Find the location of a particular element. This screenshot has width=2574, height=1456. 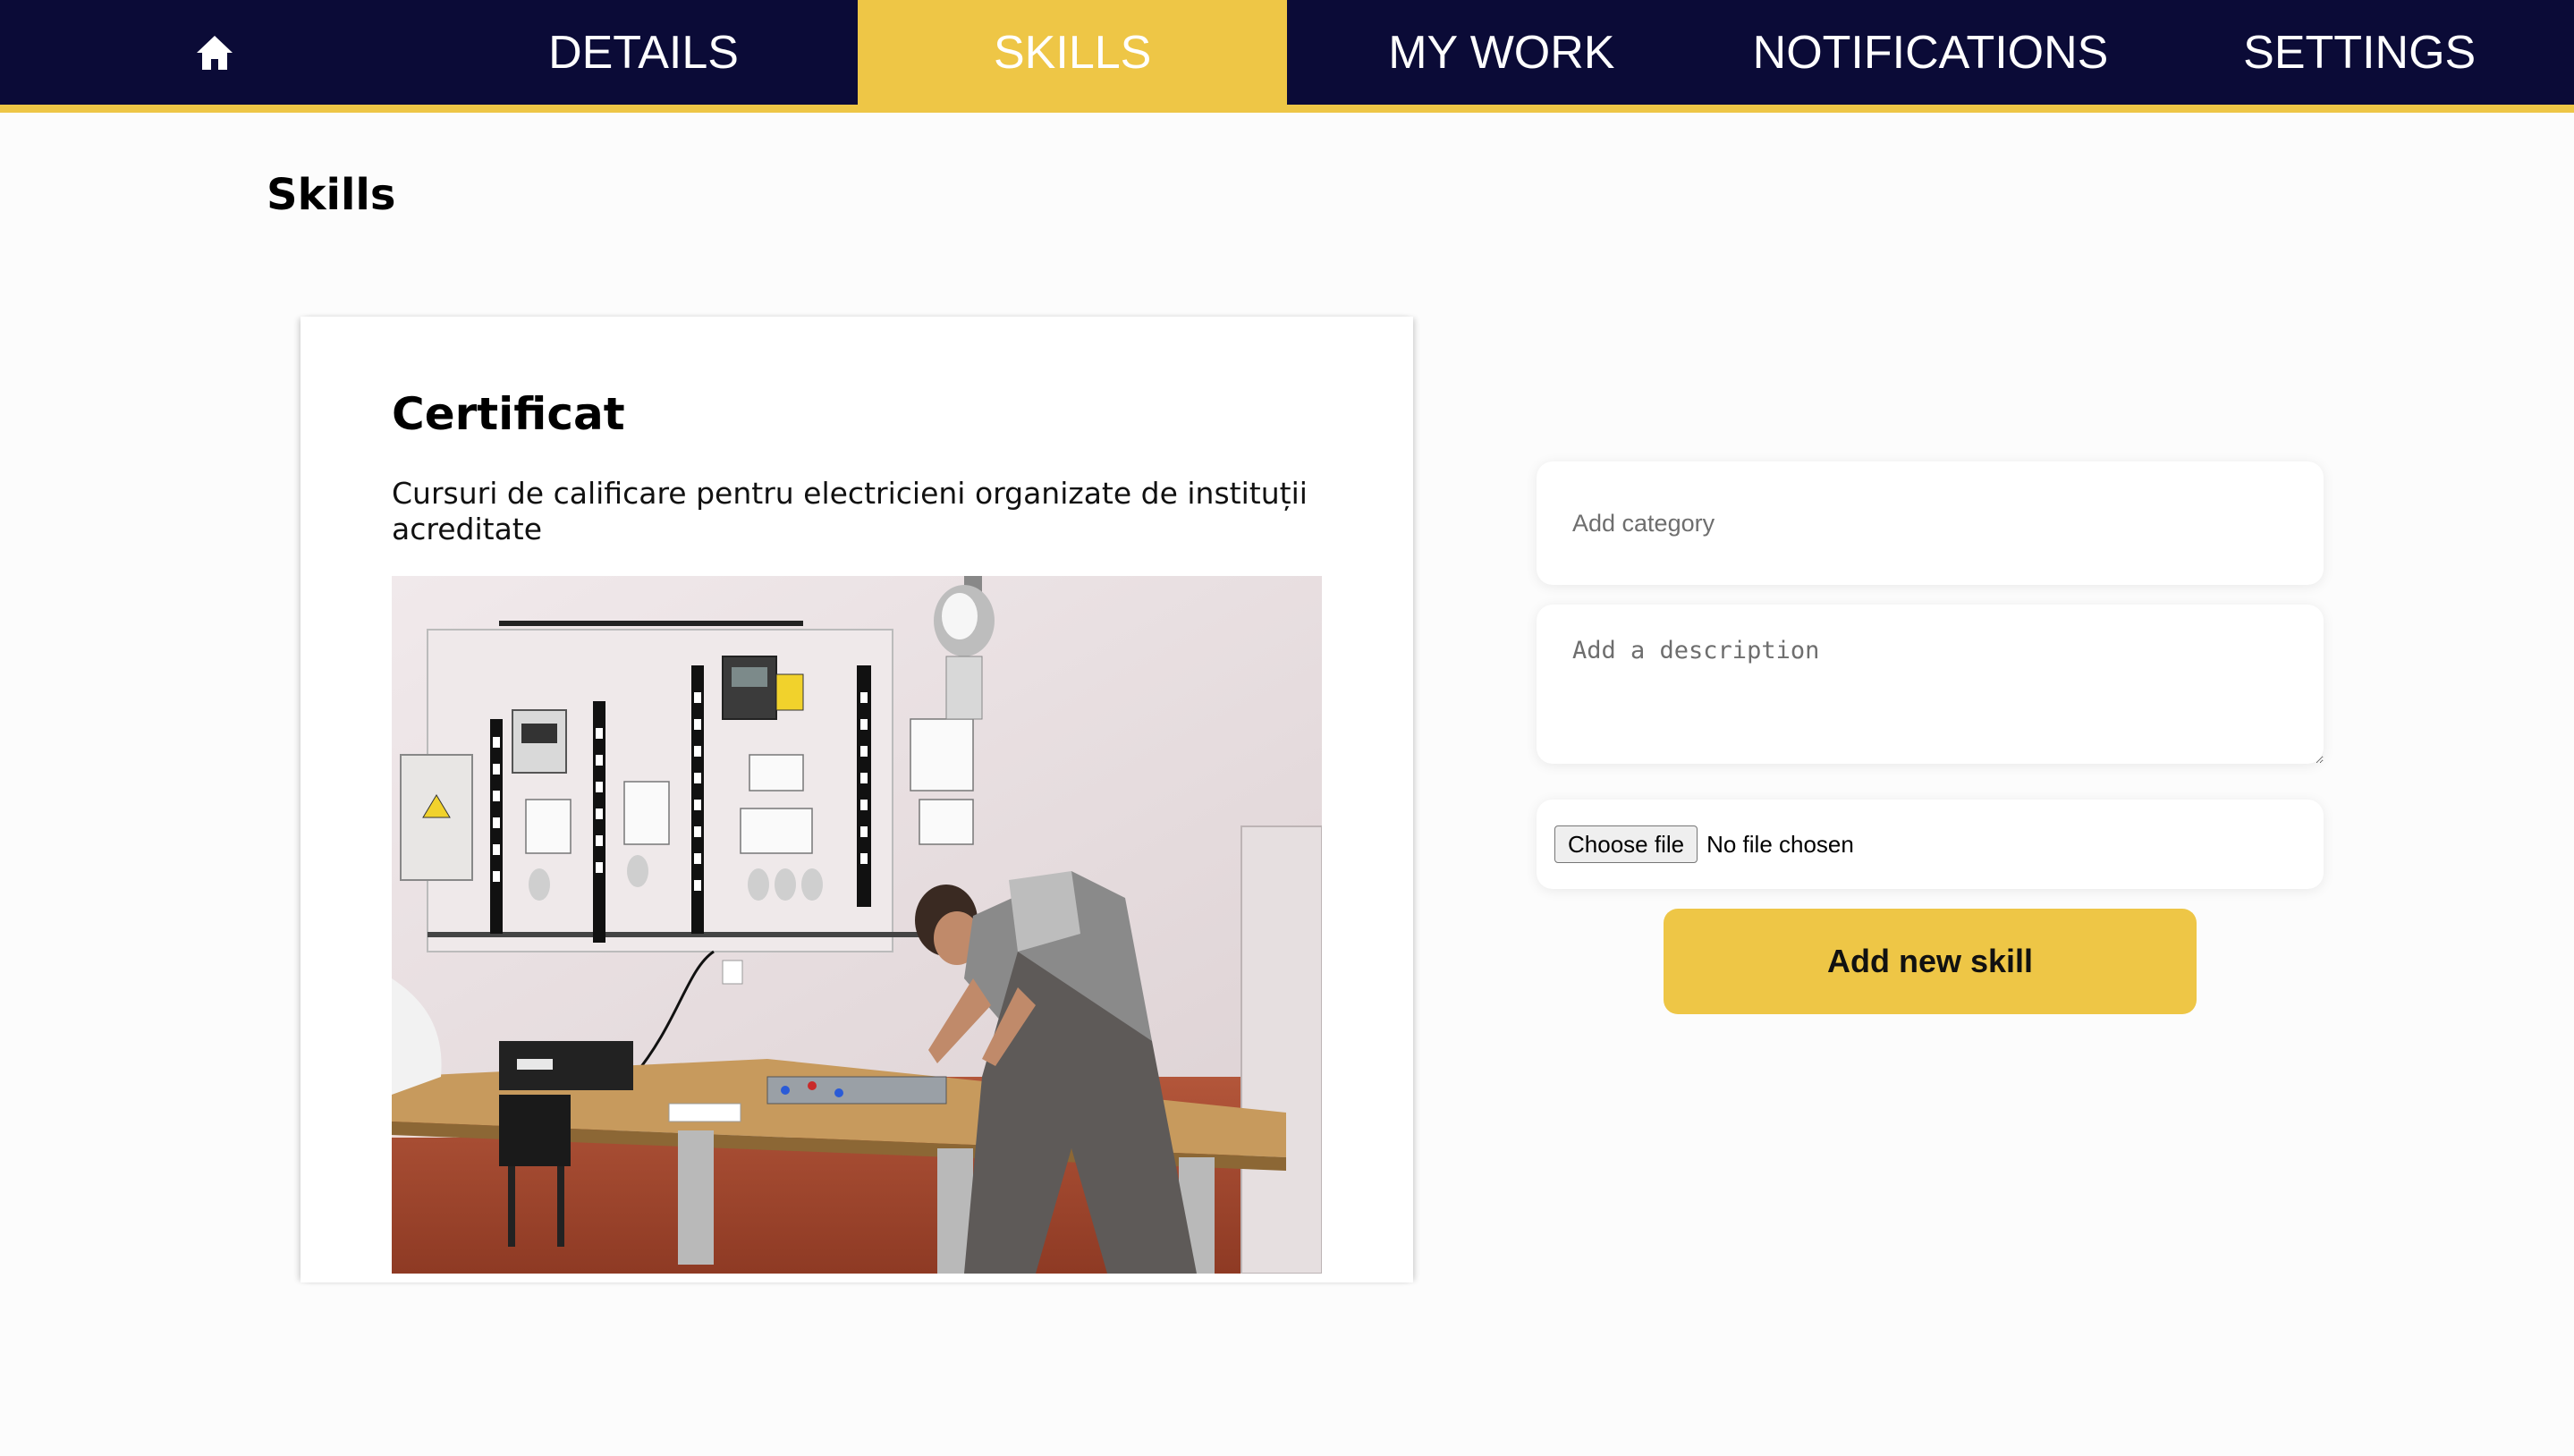

add-new-skill-button: Add new skill is located at coordinates (1930, 961).